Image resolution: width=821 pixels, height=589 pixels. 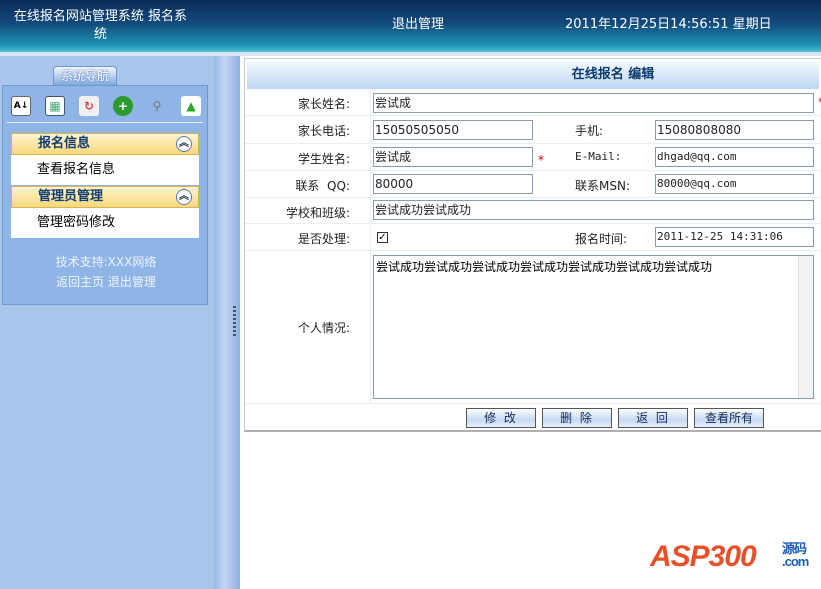 I want to click on required-mark: *, so click(x=541, y=160).